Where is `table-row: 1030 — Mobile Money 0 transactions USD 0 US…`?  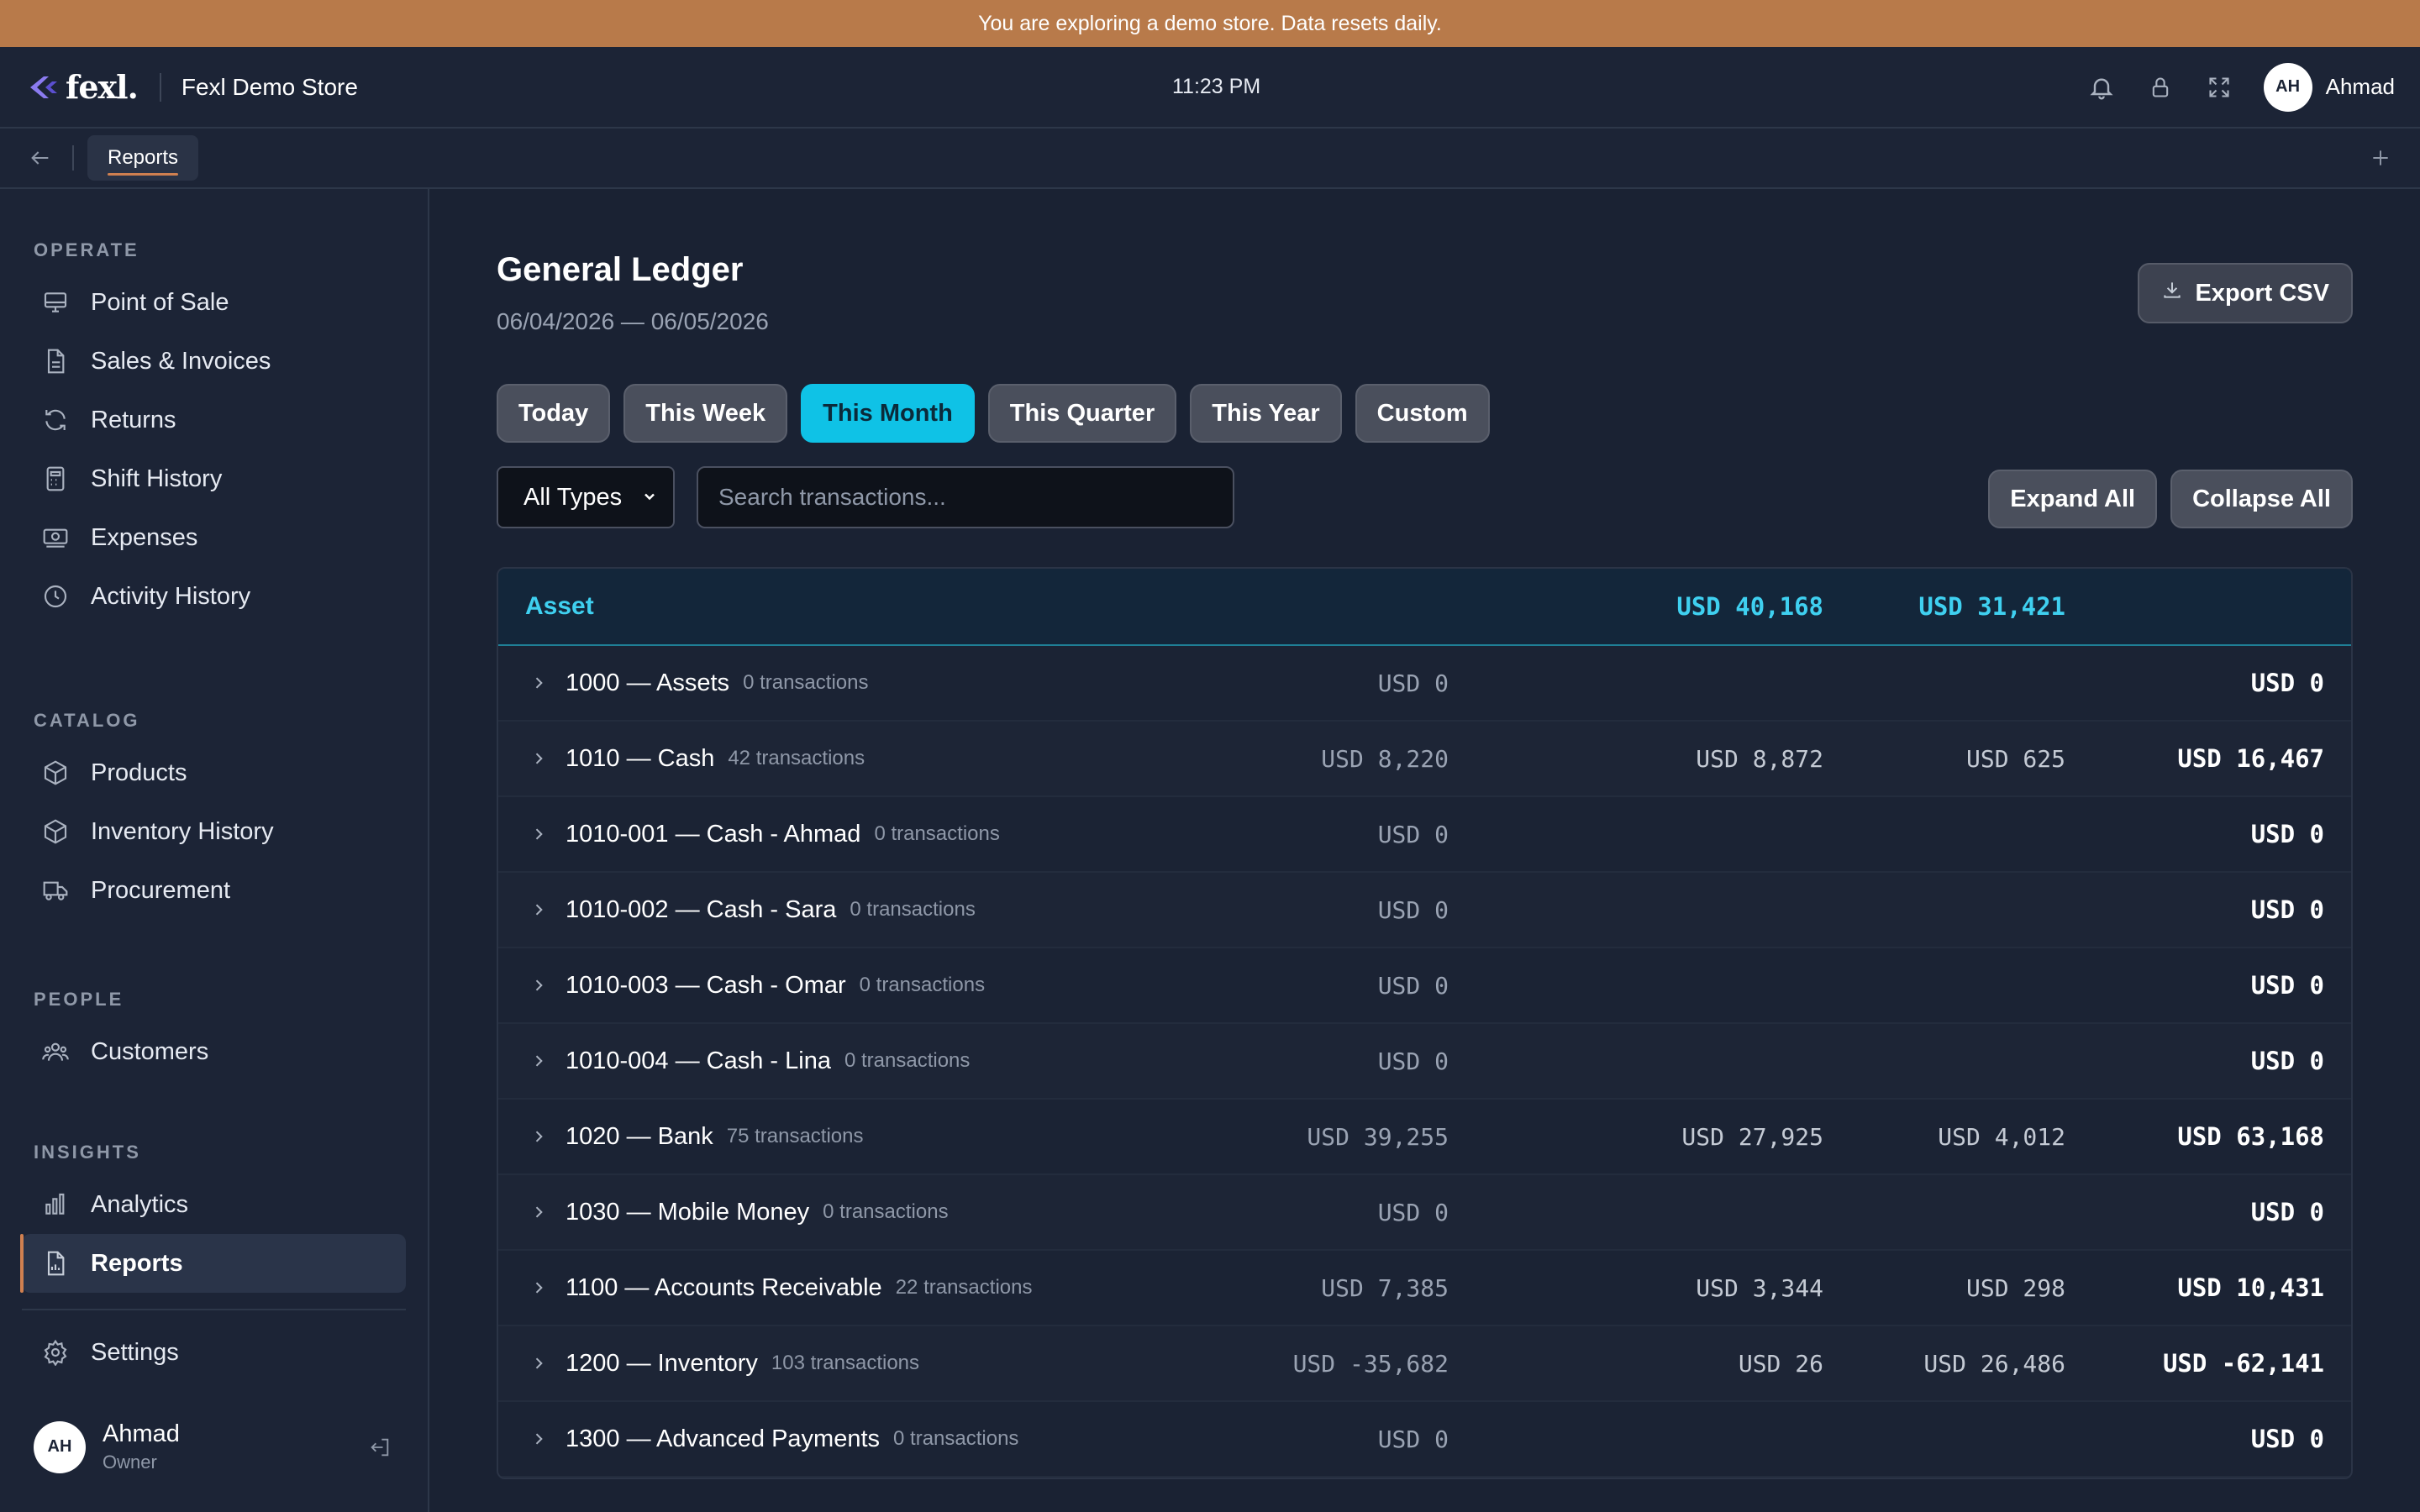 table-row: 1030 — Mobile Money 0 transactions USD 0 US… is located at coordinates (1424, 1213).